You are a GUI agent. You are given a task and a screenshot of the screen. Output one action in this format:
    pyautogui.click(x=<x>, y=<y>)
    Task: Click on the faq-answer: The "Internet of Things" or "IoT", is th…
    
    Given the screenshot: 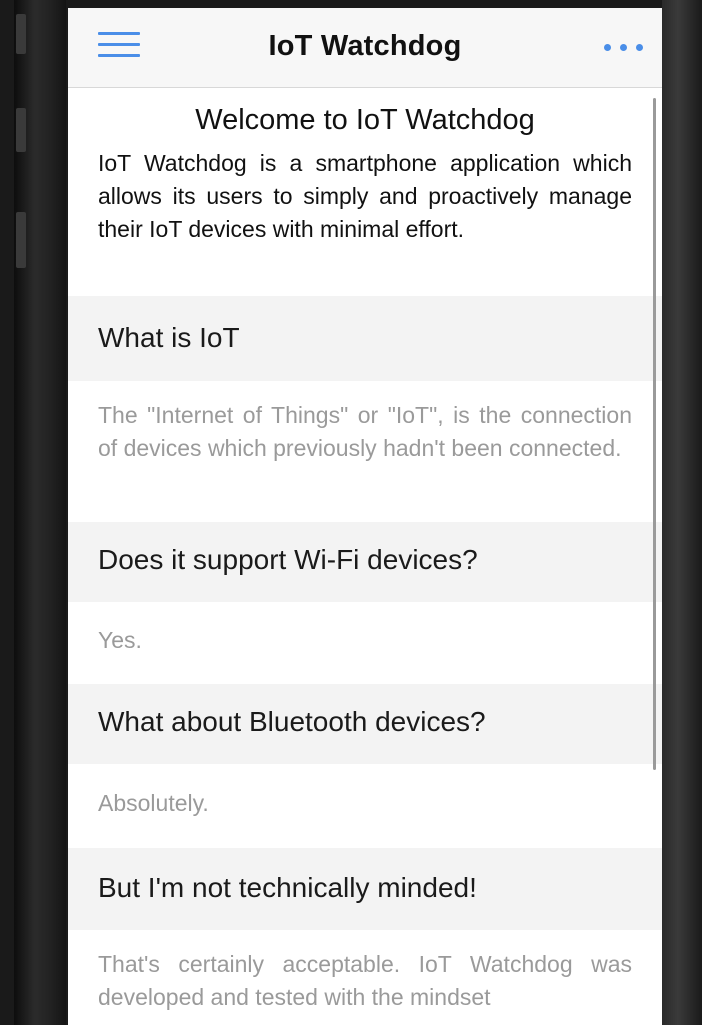 What is the action you would take?
    pyautogui.click(x=365, y=431)
    